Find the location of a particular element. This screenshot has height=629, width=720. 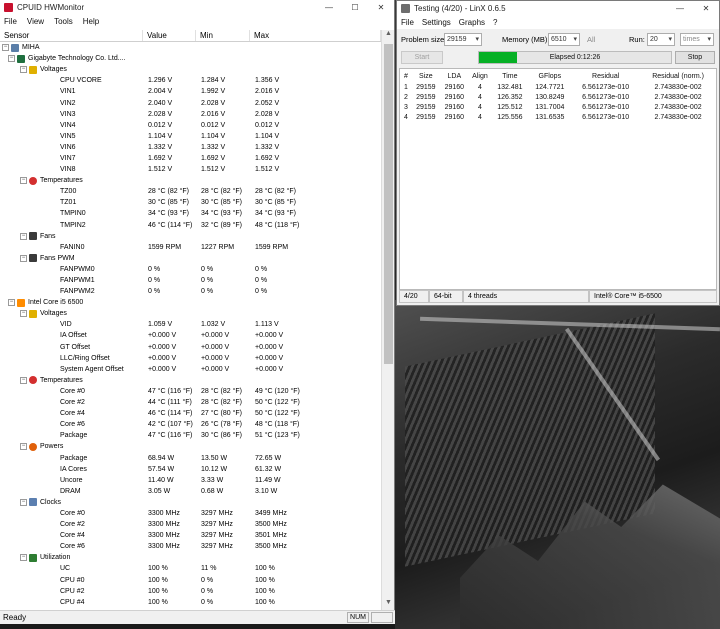

sensor-row: IA Cores 57.54 W 10.12 W 61.32 W is located at coordinates (190, 469).